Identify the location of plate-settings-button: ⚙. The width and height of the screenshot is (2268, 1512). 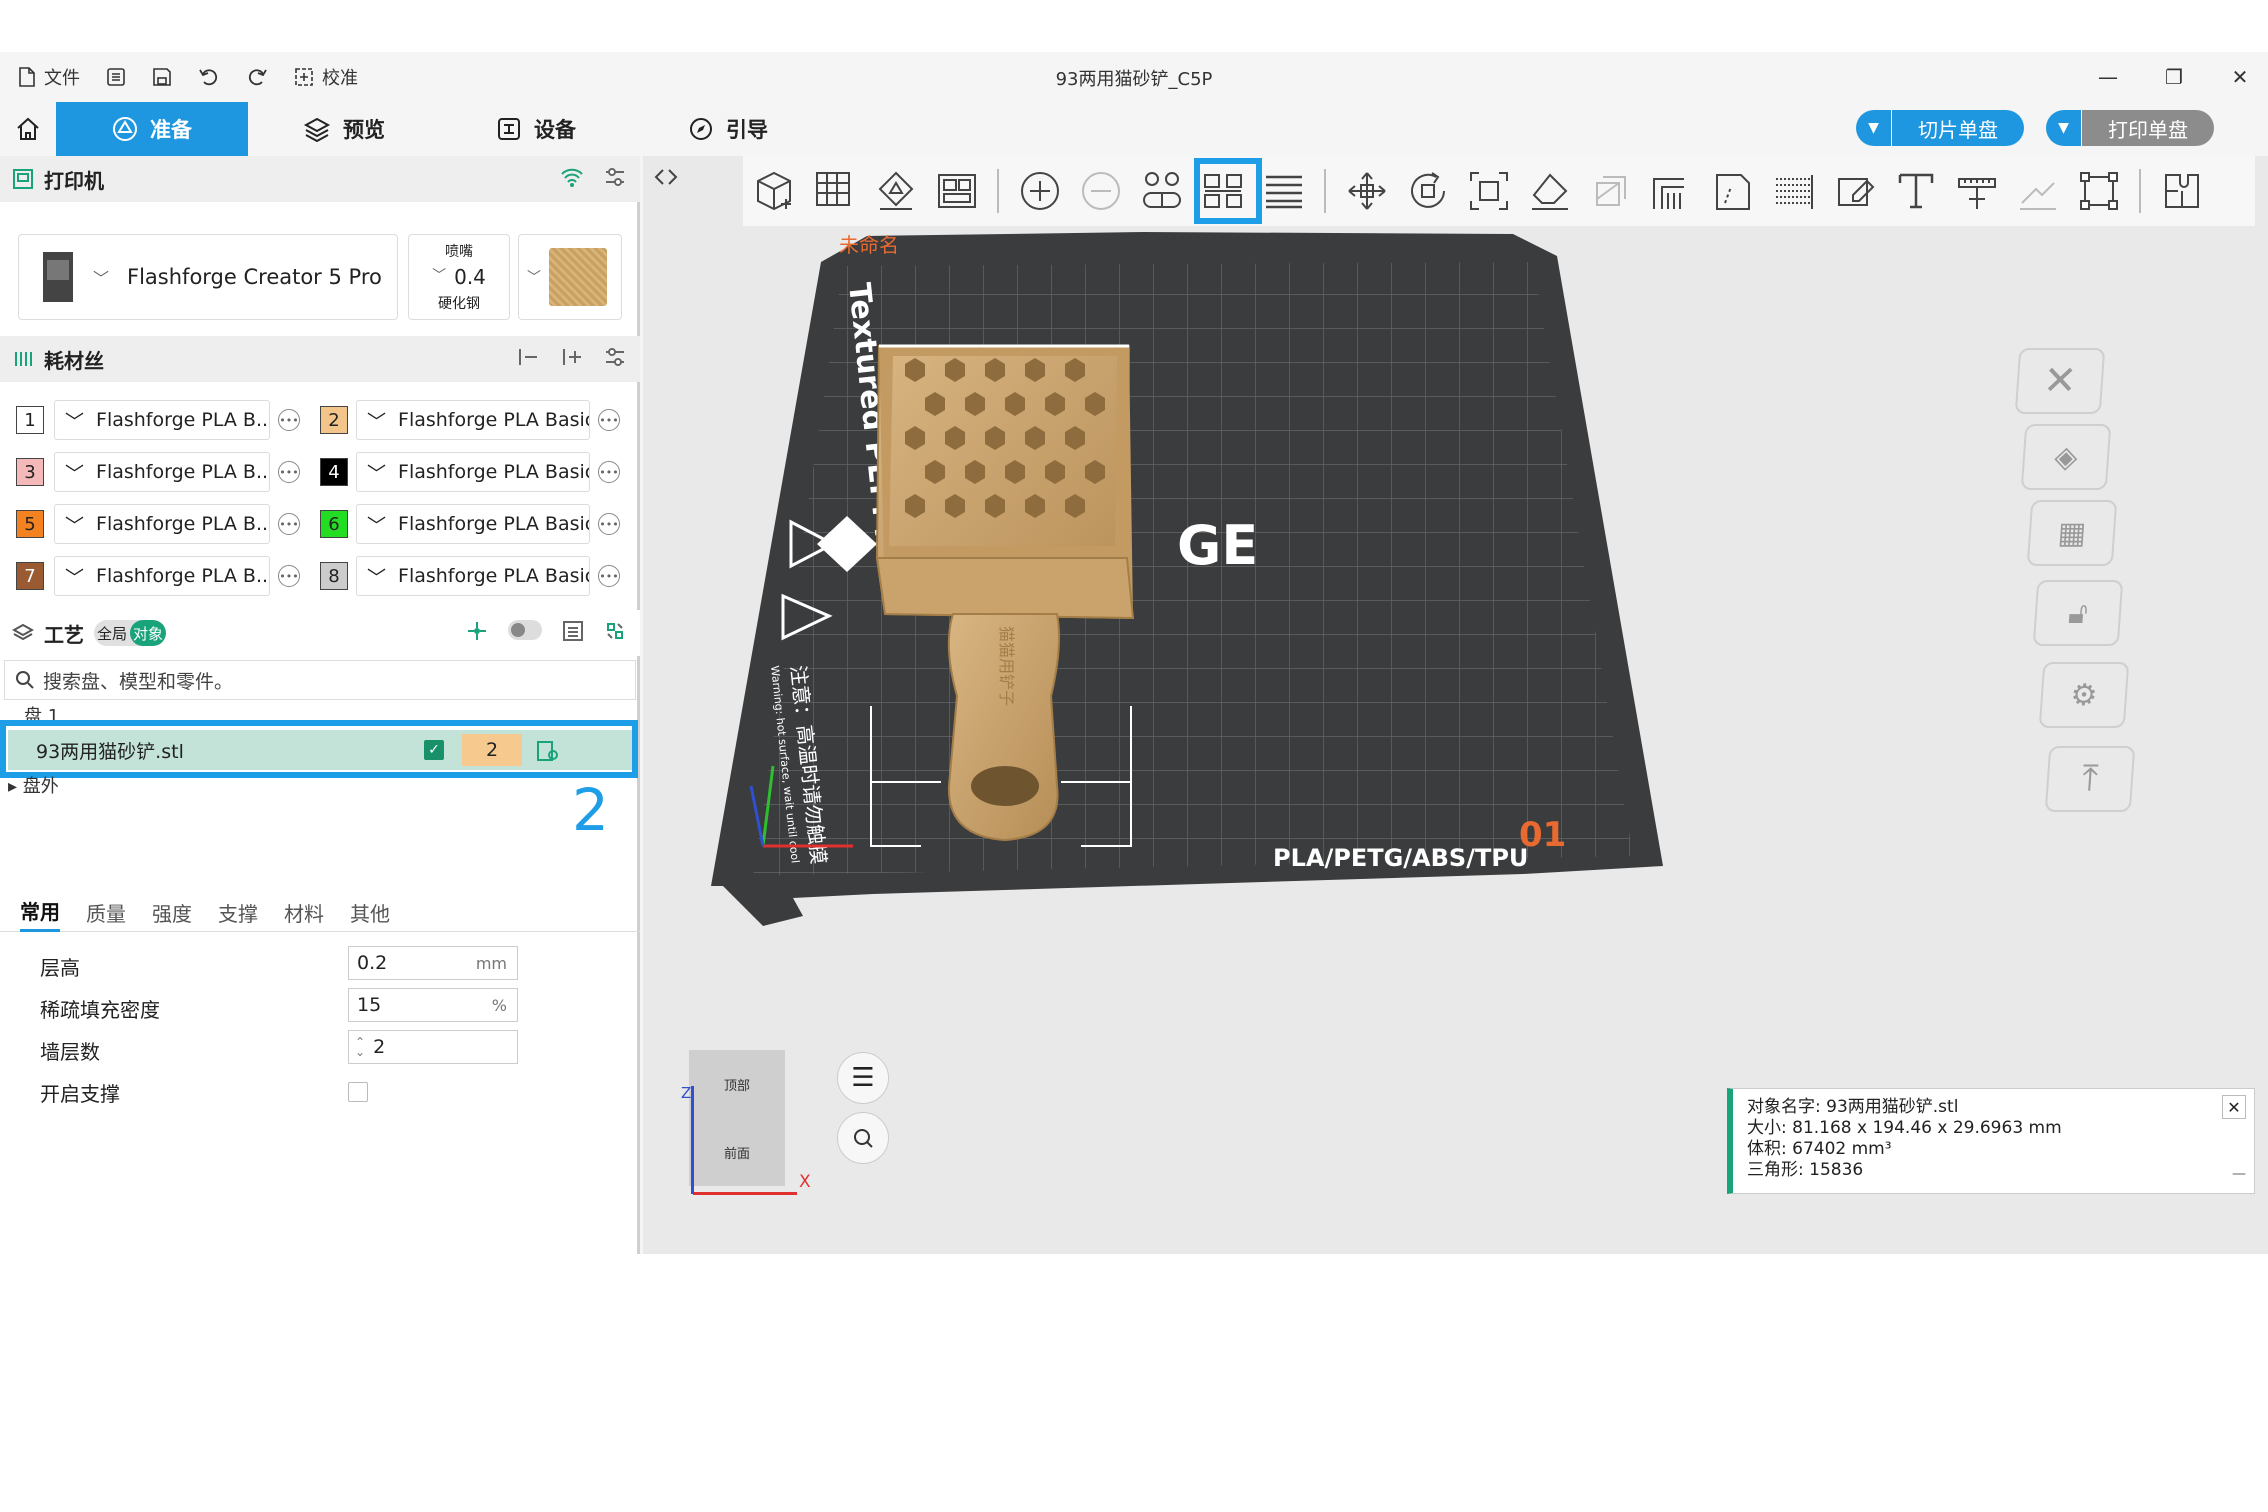
(2084, 695).